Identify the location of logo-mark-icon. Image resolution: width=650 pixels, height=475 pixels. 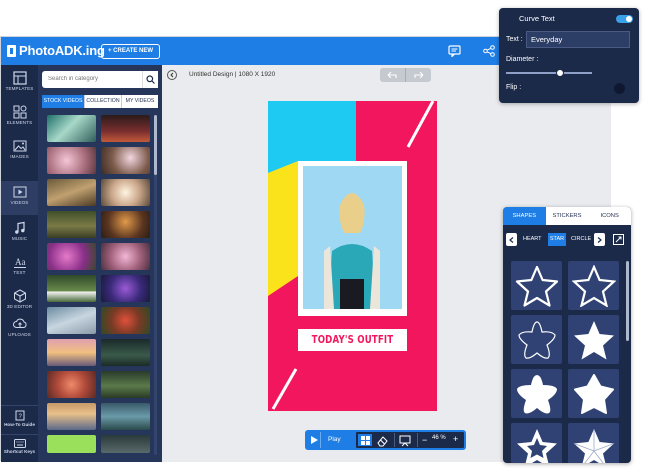
(11, 50).